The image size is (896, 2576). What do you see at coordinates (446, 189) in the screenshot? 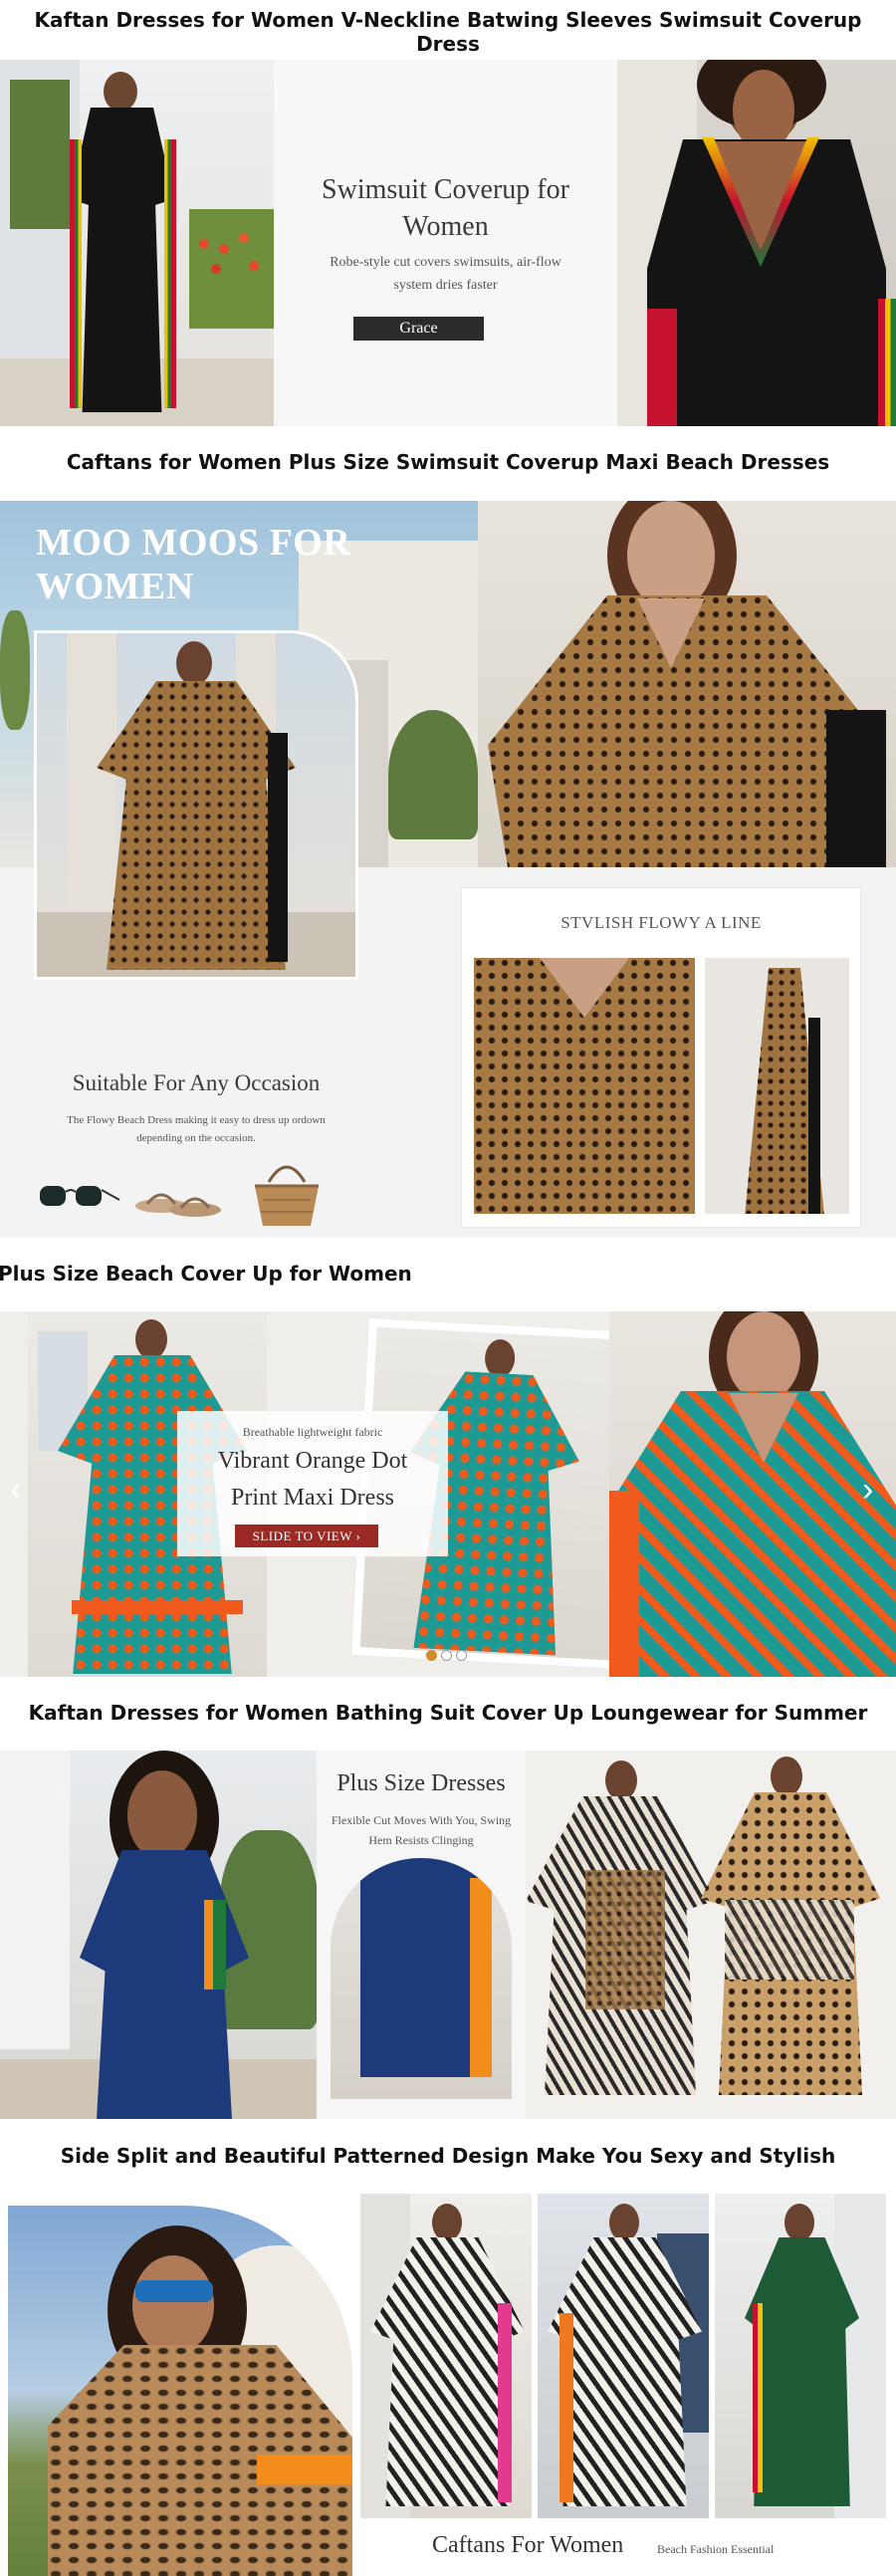
I see `section-1-title-line-1: Swimsuit Coverup for` at bounding box center [446, 189].